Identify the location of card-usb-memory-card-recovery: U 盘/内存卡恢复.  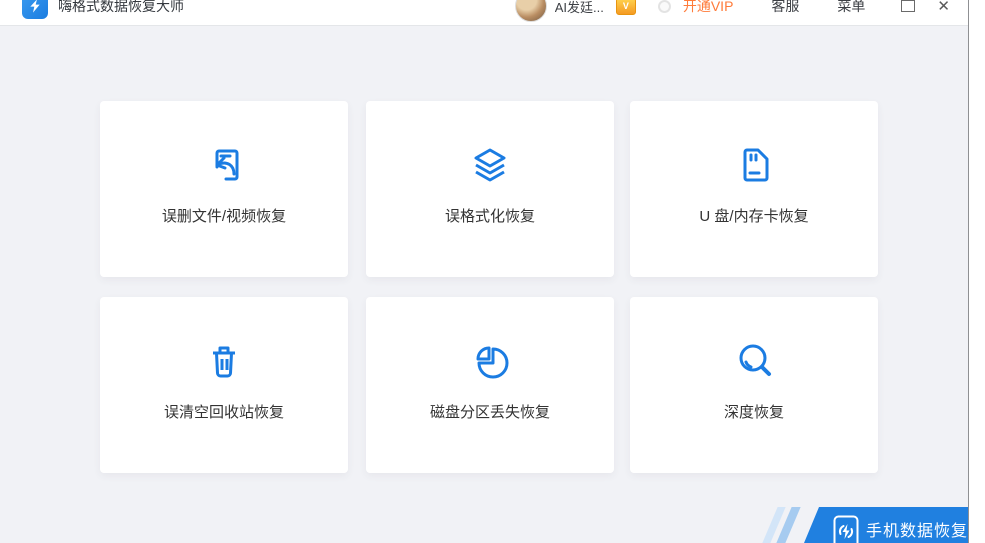
(754, 189).